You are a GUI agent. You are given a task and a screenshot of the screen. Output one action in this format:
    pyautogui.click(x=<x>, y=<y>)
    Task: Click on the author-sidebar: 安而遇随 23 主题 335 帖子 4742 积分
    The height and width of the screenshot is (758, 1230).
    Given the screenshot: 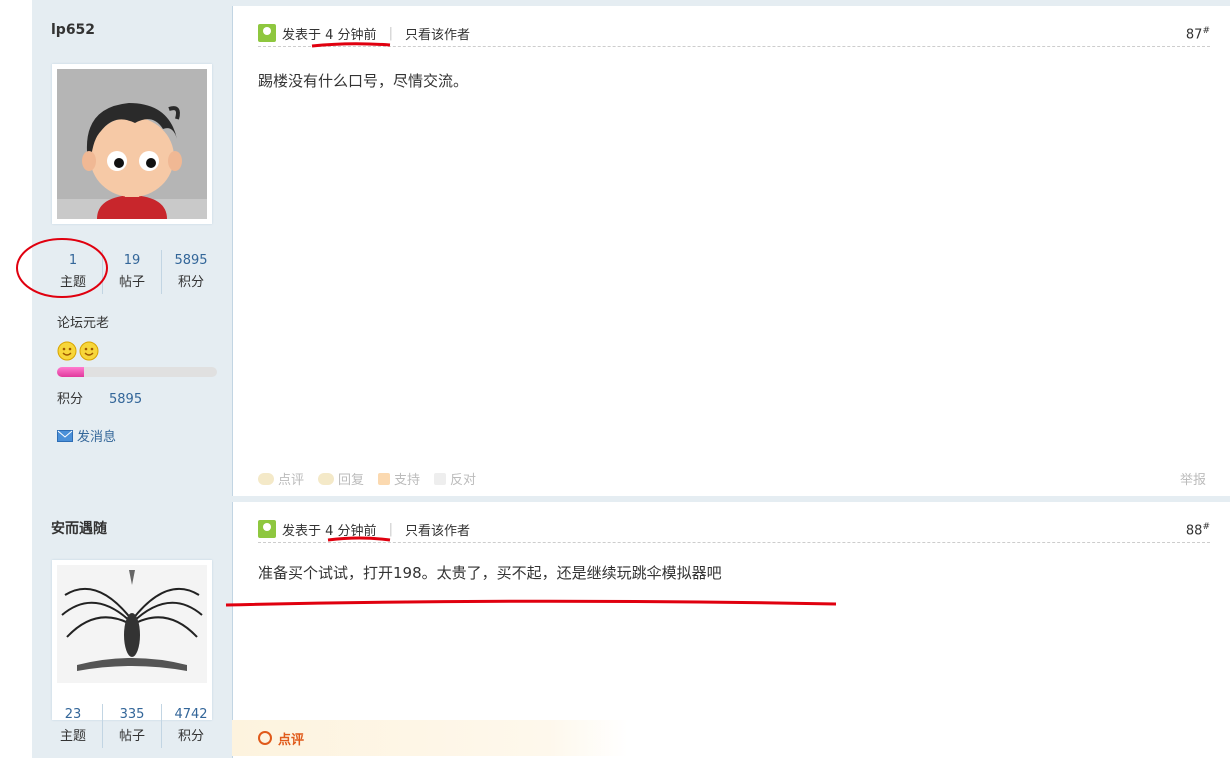 What is the action you would take?
    pyautogui.click(x=132, y=630)
    